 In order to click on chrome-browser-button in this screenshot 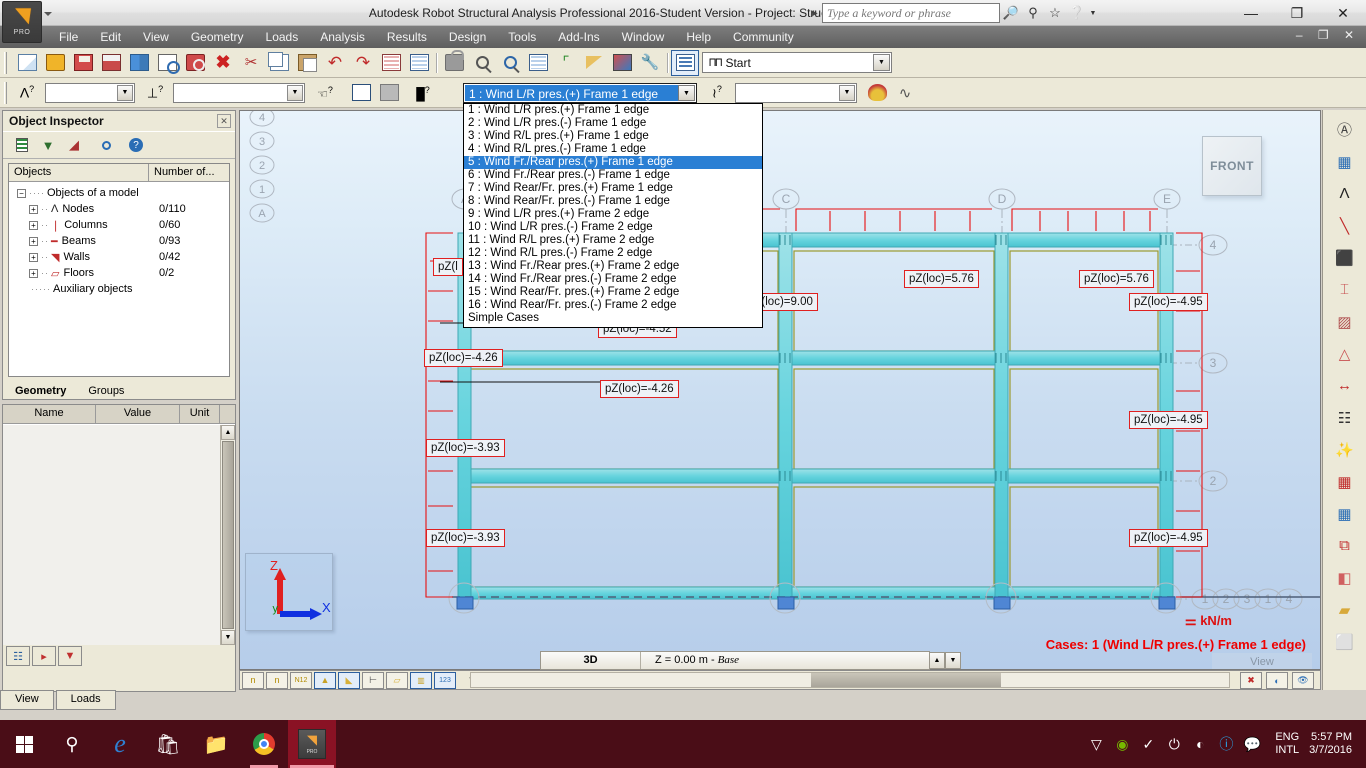, I will do `click(264, 744)`.